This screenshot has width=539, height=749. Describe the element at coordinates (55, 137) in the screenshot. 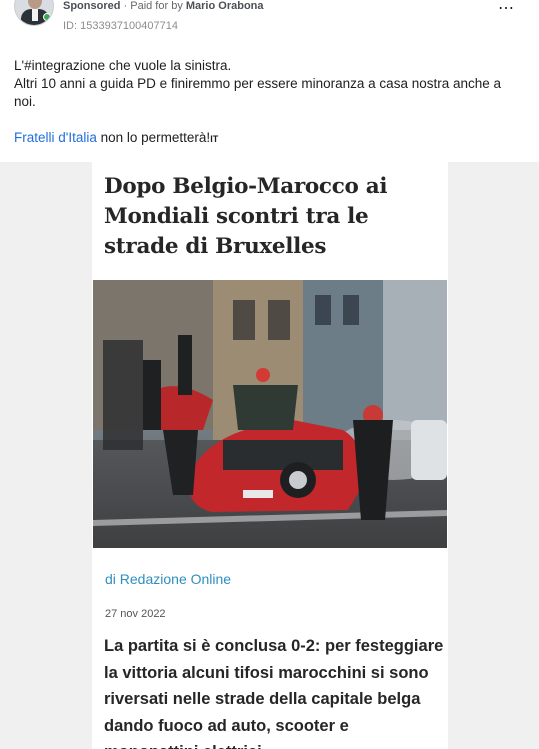

I see `party-link: Fratelli d'Italia` at that location.